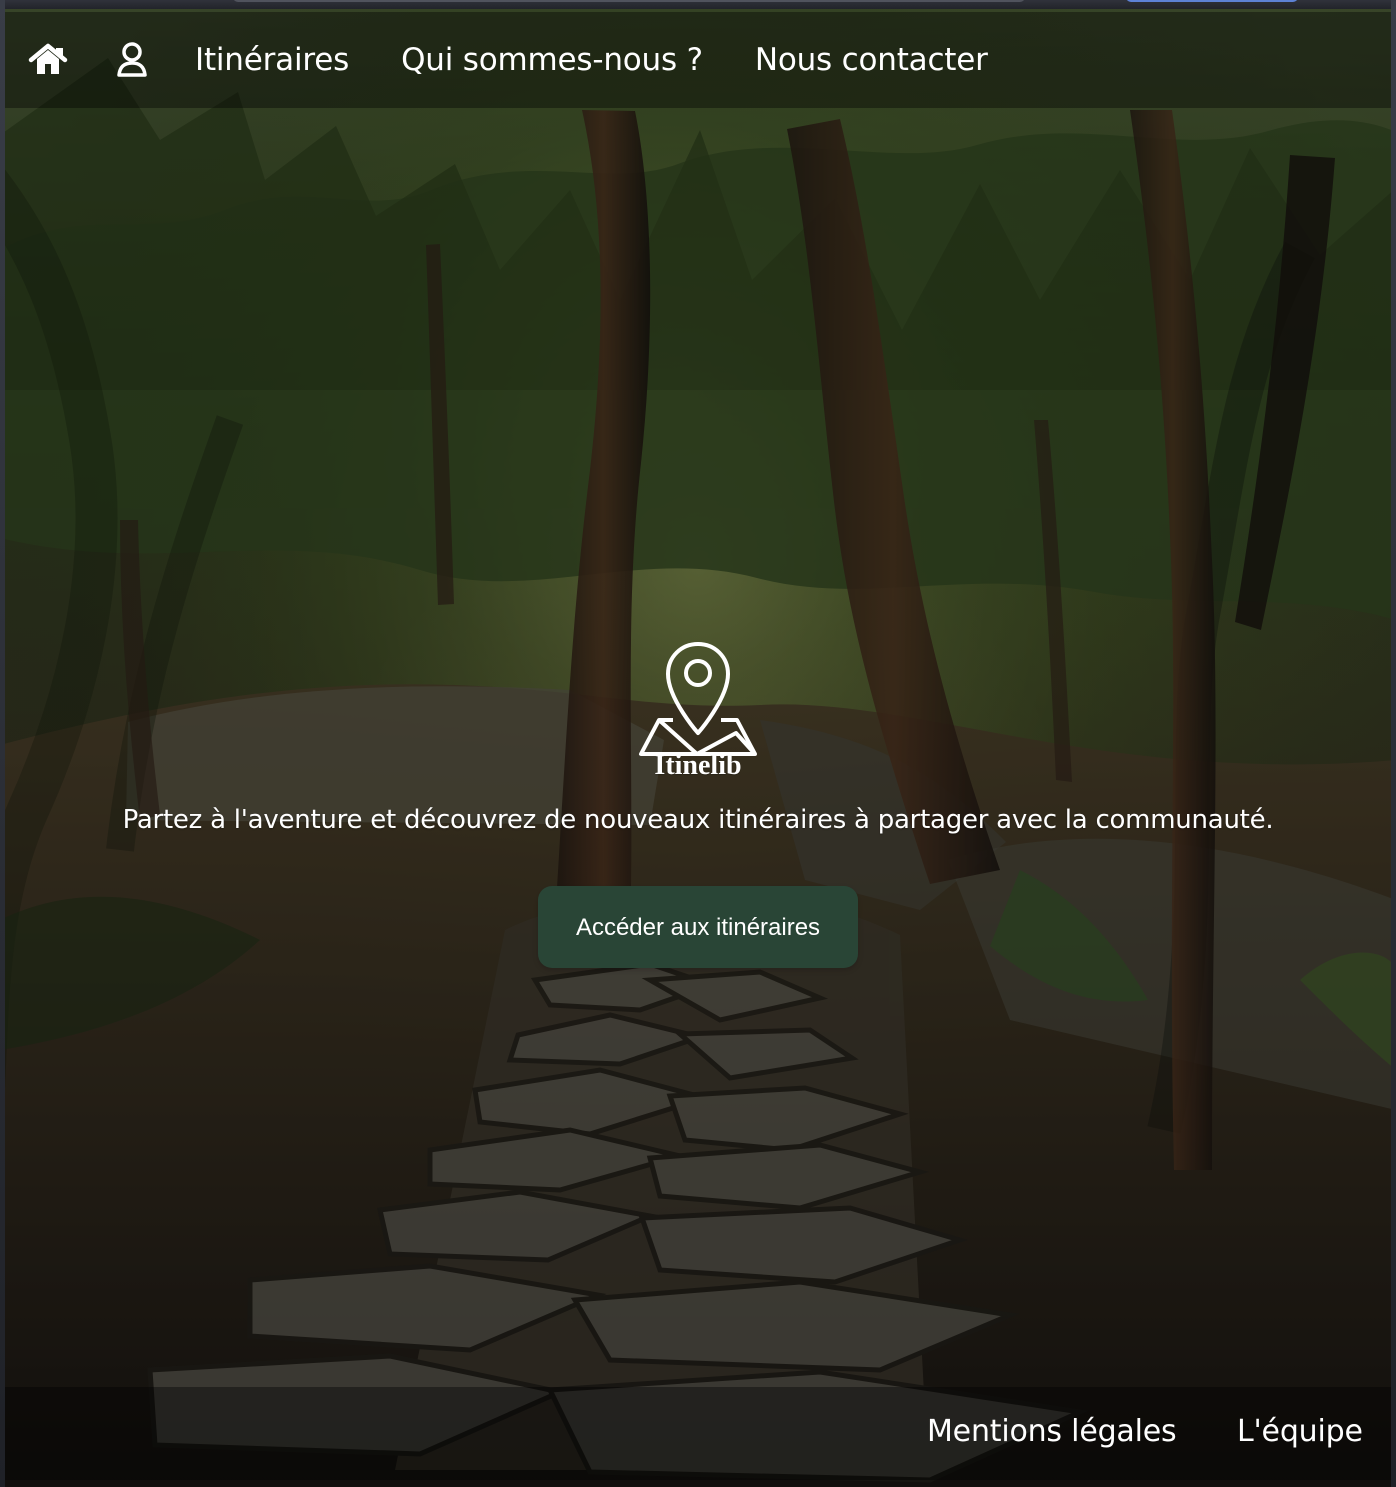 The height and width of the screenshot is (1487, 1396). What do you see at coordinates (1393, 743) in the screenshot?
I see `window-right-frame` at bounding box center [1393, 743].